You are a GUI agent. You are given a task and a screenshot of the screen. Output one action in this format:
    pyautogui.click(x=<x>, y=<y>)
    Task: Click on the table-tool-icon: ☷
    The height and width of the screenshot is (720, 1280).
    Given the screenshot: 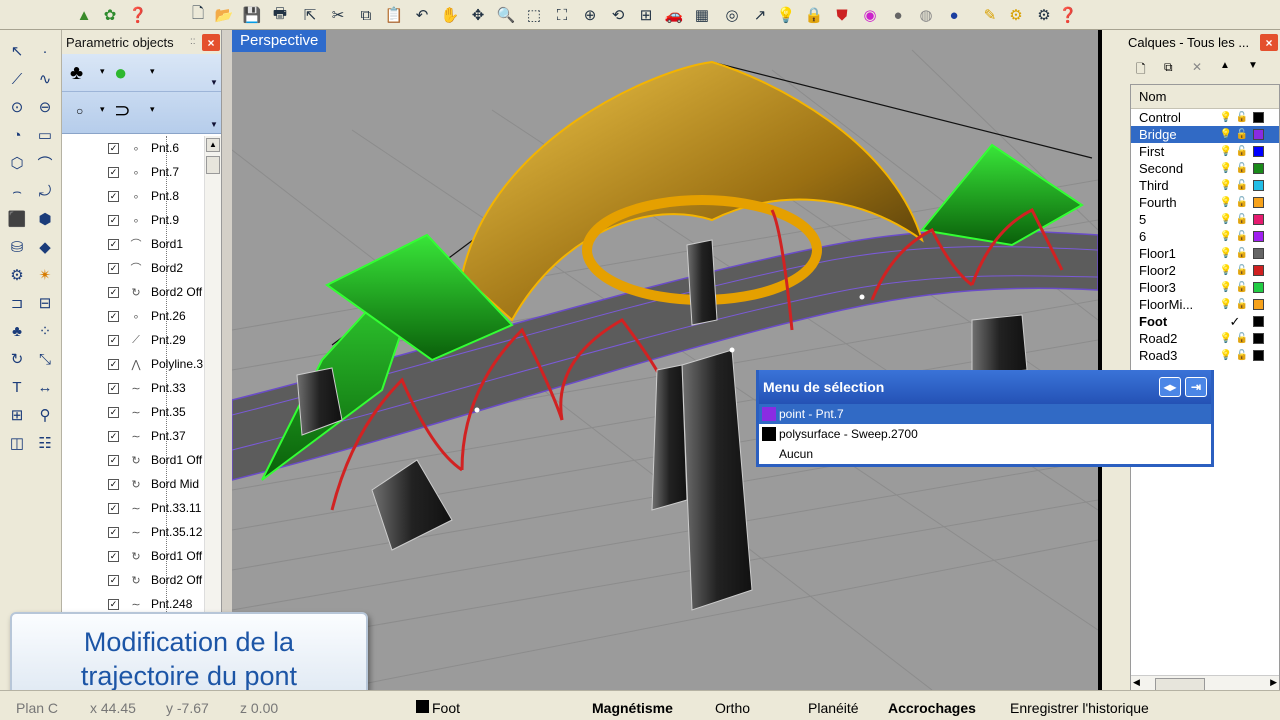 What is the action you would take?
    pyautogui.click(x=45, y=443)
    